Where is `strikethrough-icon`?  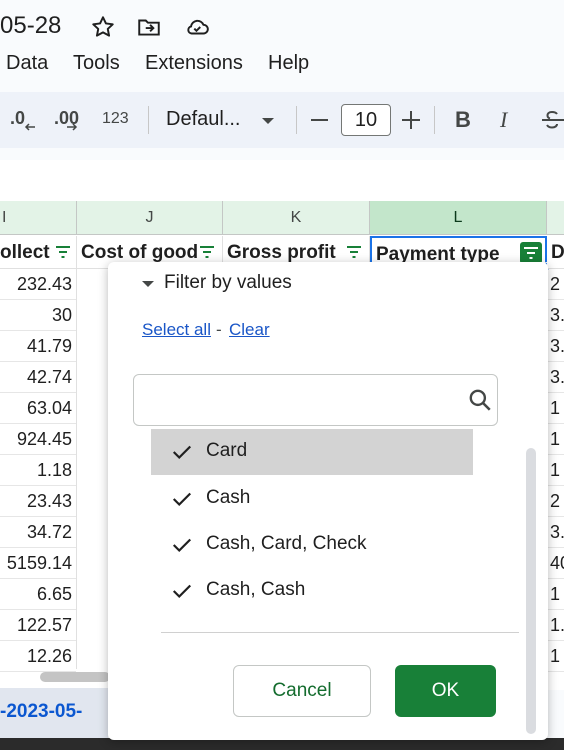
strikethrough-icon is located at coordinates (552, 120).